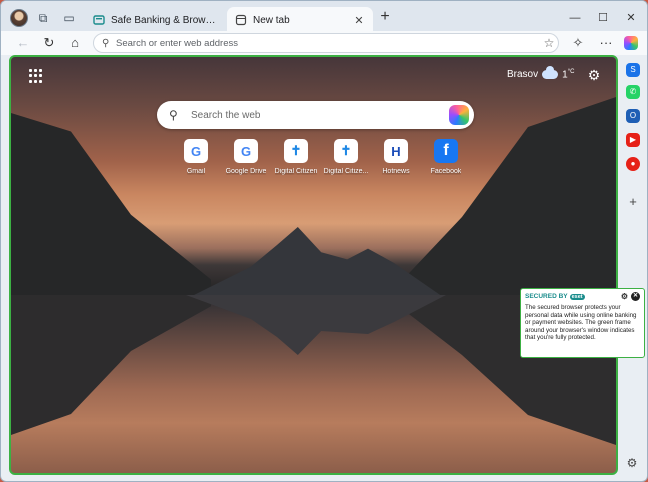 The image size is (648, 482). I want to click on quick-link-facebook: f Facebook, so click(446, 157).